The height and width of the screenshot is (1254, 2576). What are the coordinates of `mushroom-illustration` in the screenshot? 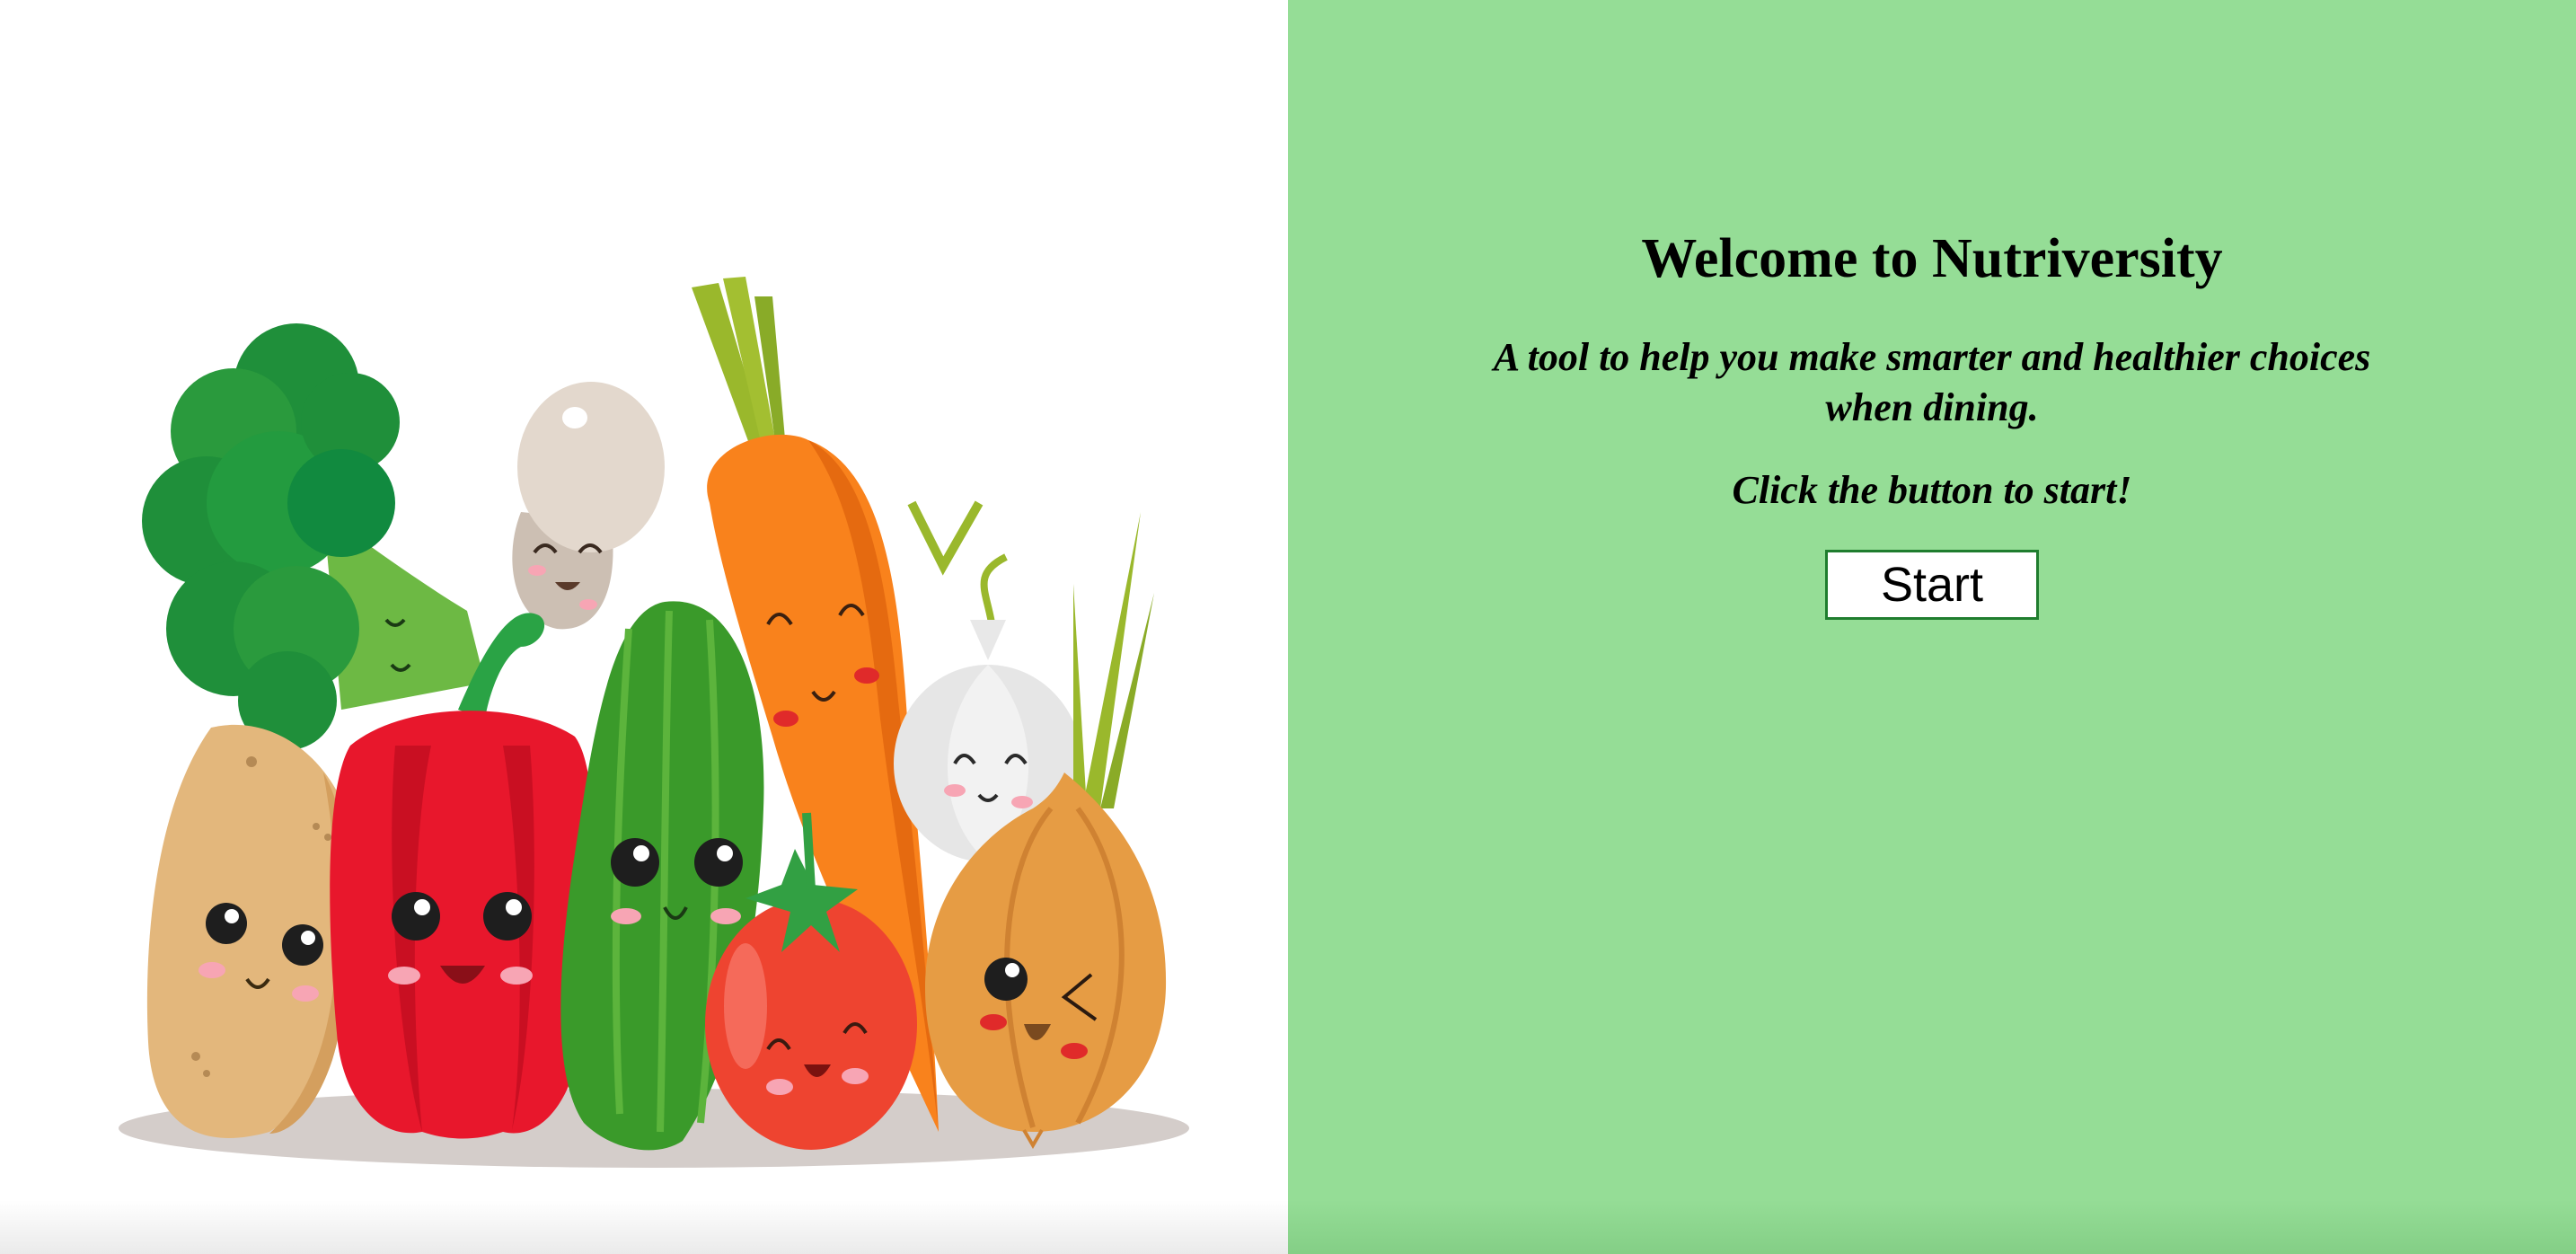 It's located at (588, 506).